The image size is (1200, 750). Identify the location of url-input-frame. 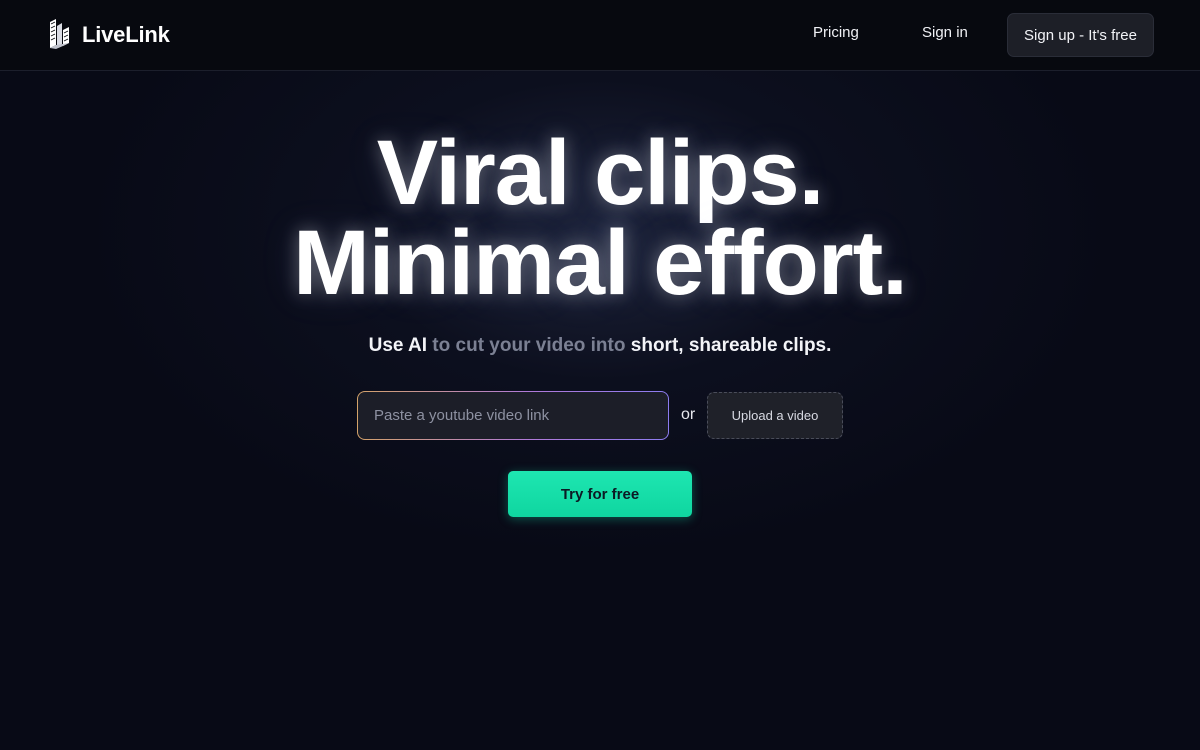
(513, 415).